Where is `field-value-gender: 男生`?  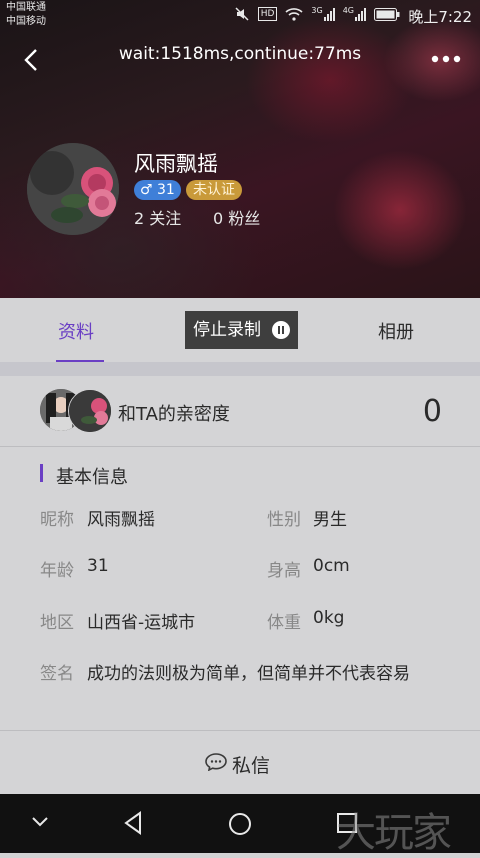 field-value-gender: 男生 is located at coordinates (330, 520).